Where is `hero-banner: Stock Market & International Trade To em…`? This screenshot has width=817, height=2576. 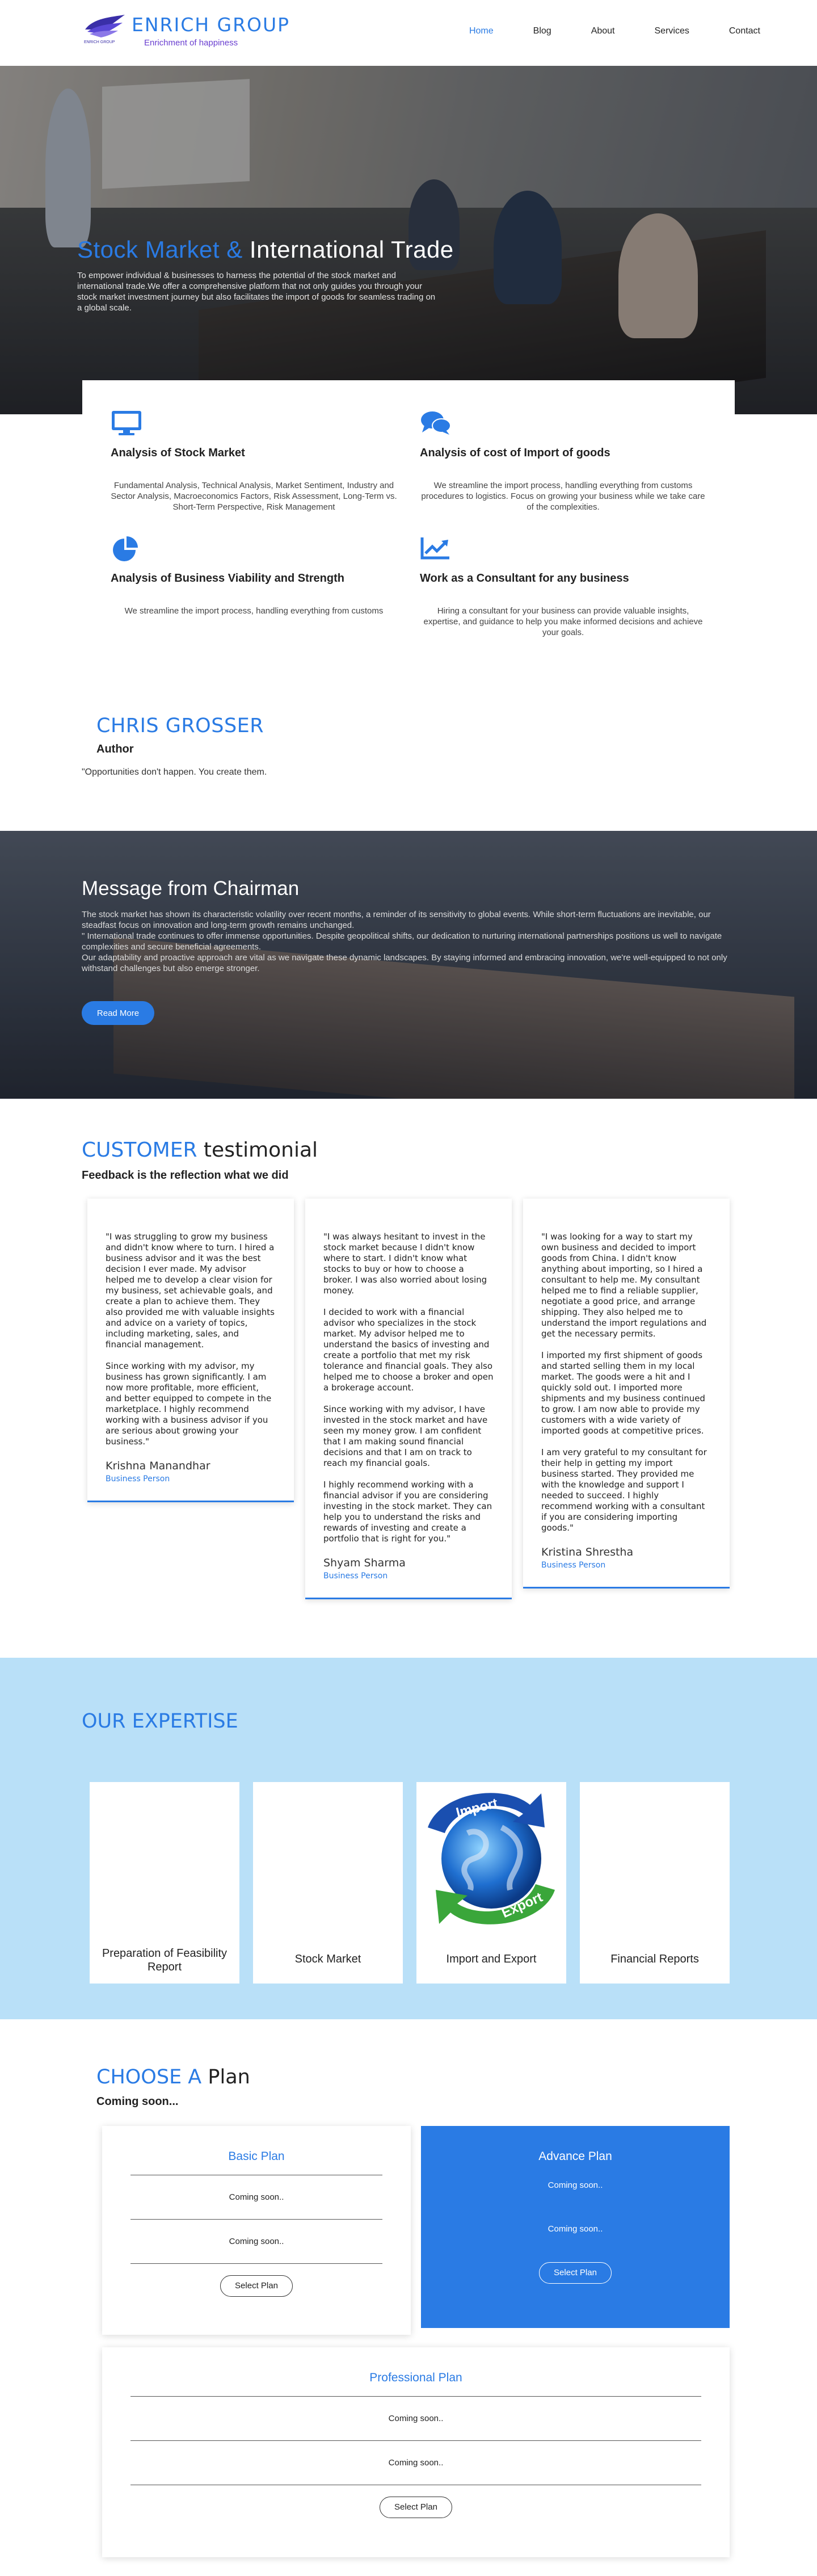 hero-banner: Stock Market & International Trade To em… is located at coordinates (408, 240).